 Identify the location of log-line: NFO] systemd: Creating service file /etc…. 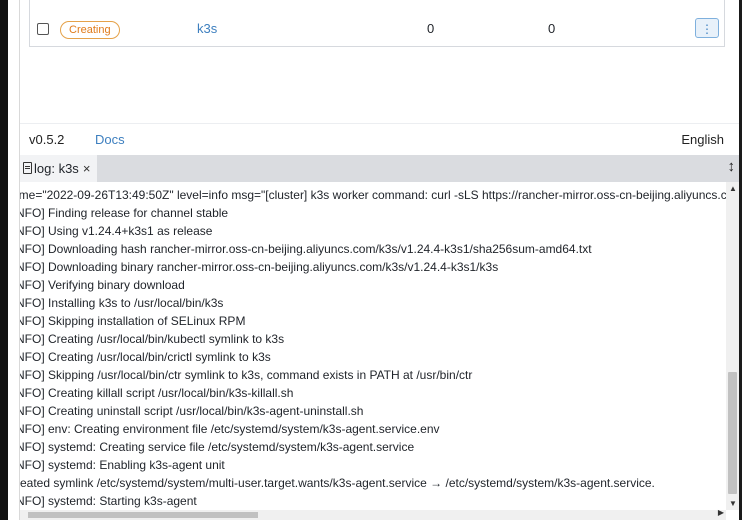
(217, 447).